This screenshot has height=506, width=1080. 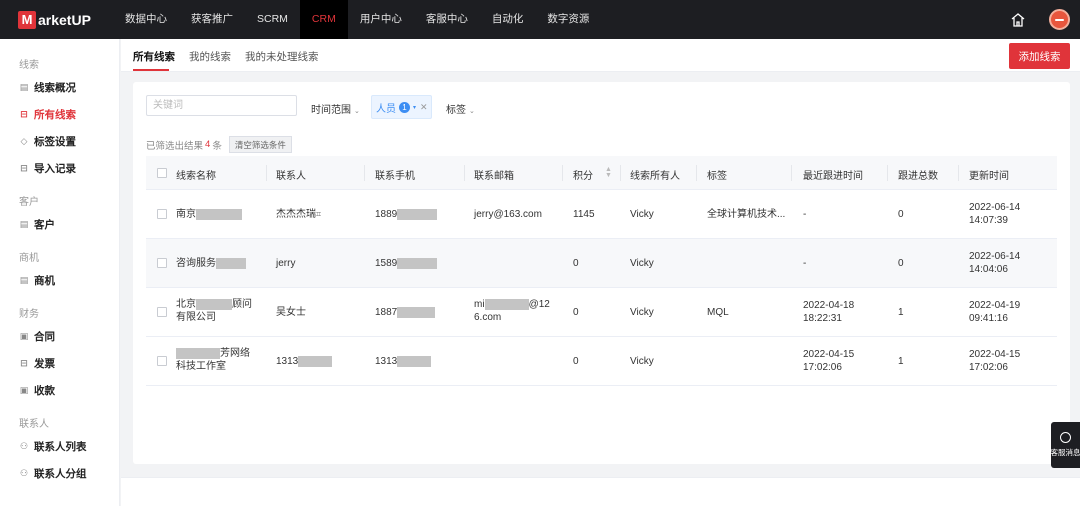 I want to click on lead-name: 南京, so click(x=209, y=214).